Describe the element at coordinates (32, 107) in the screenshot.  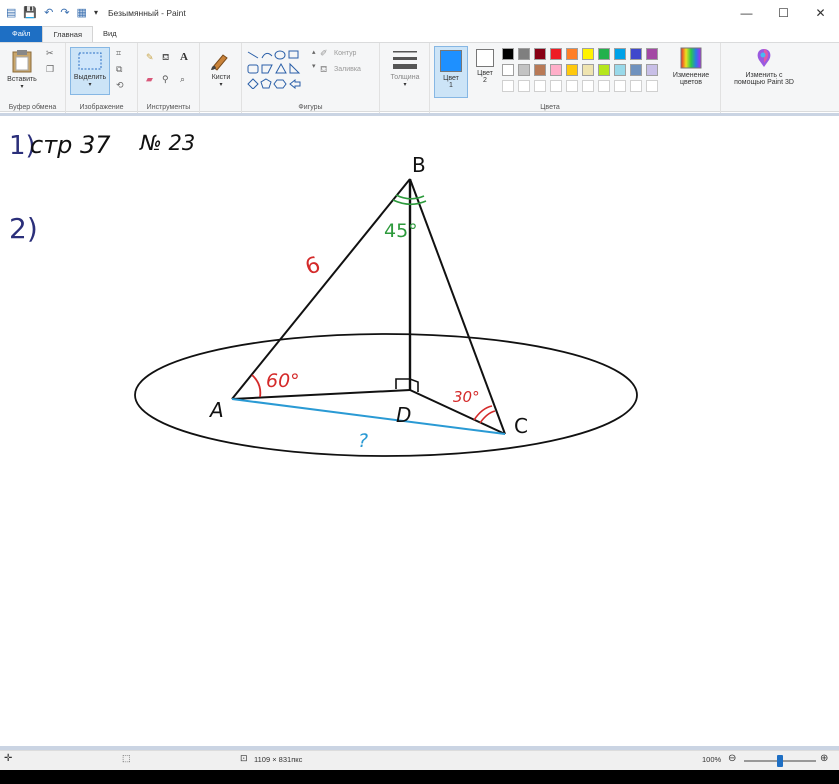
I see `clipboard-group-label: Буфер обмена` at that location.